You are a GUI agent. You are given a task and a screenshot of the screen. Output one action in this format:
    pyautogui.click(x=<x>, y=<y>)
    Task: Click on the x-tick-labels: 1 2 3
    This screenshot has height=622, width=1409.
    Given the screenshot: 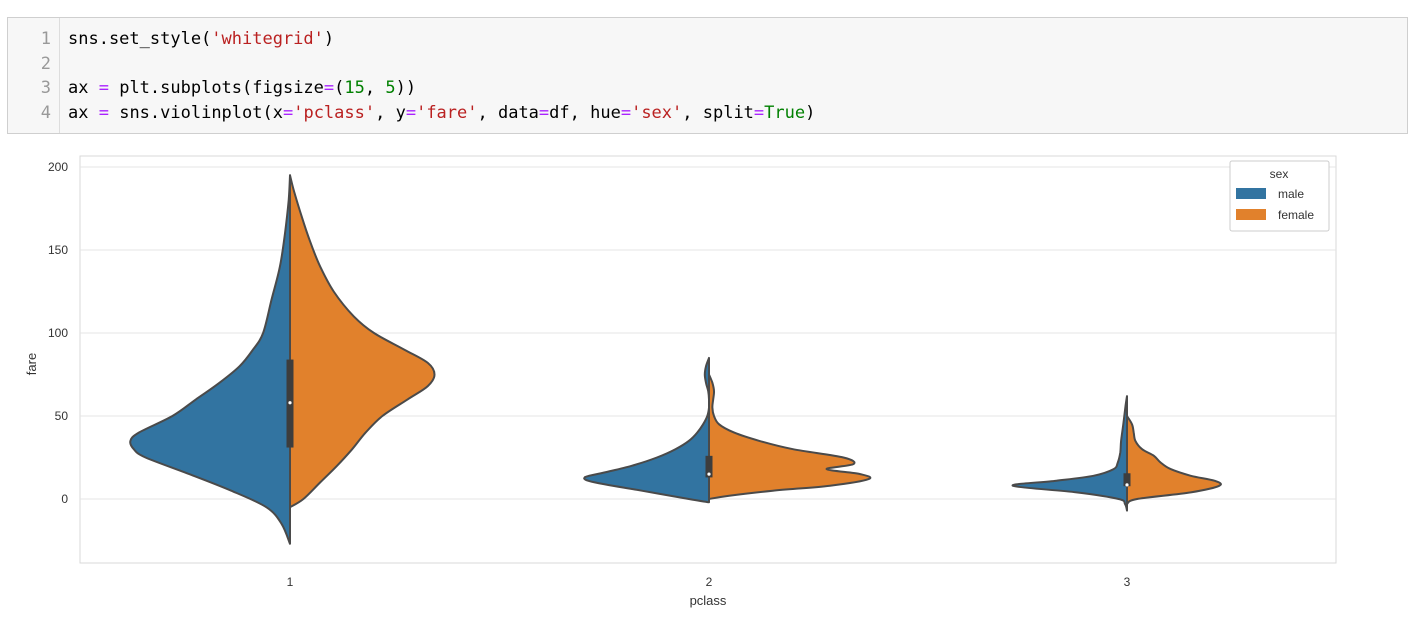 What is the action you would take?
    pyautogui.click(x=709, y=582)
    